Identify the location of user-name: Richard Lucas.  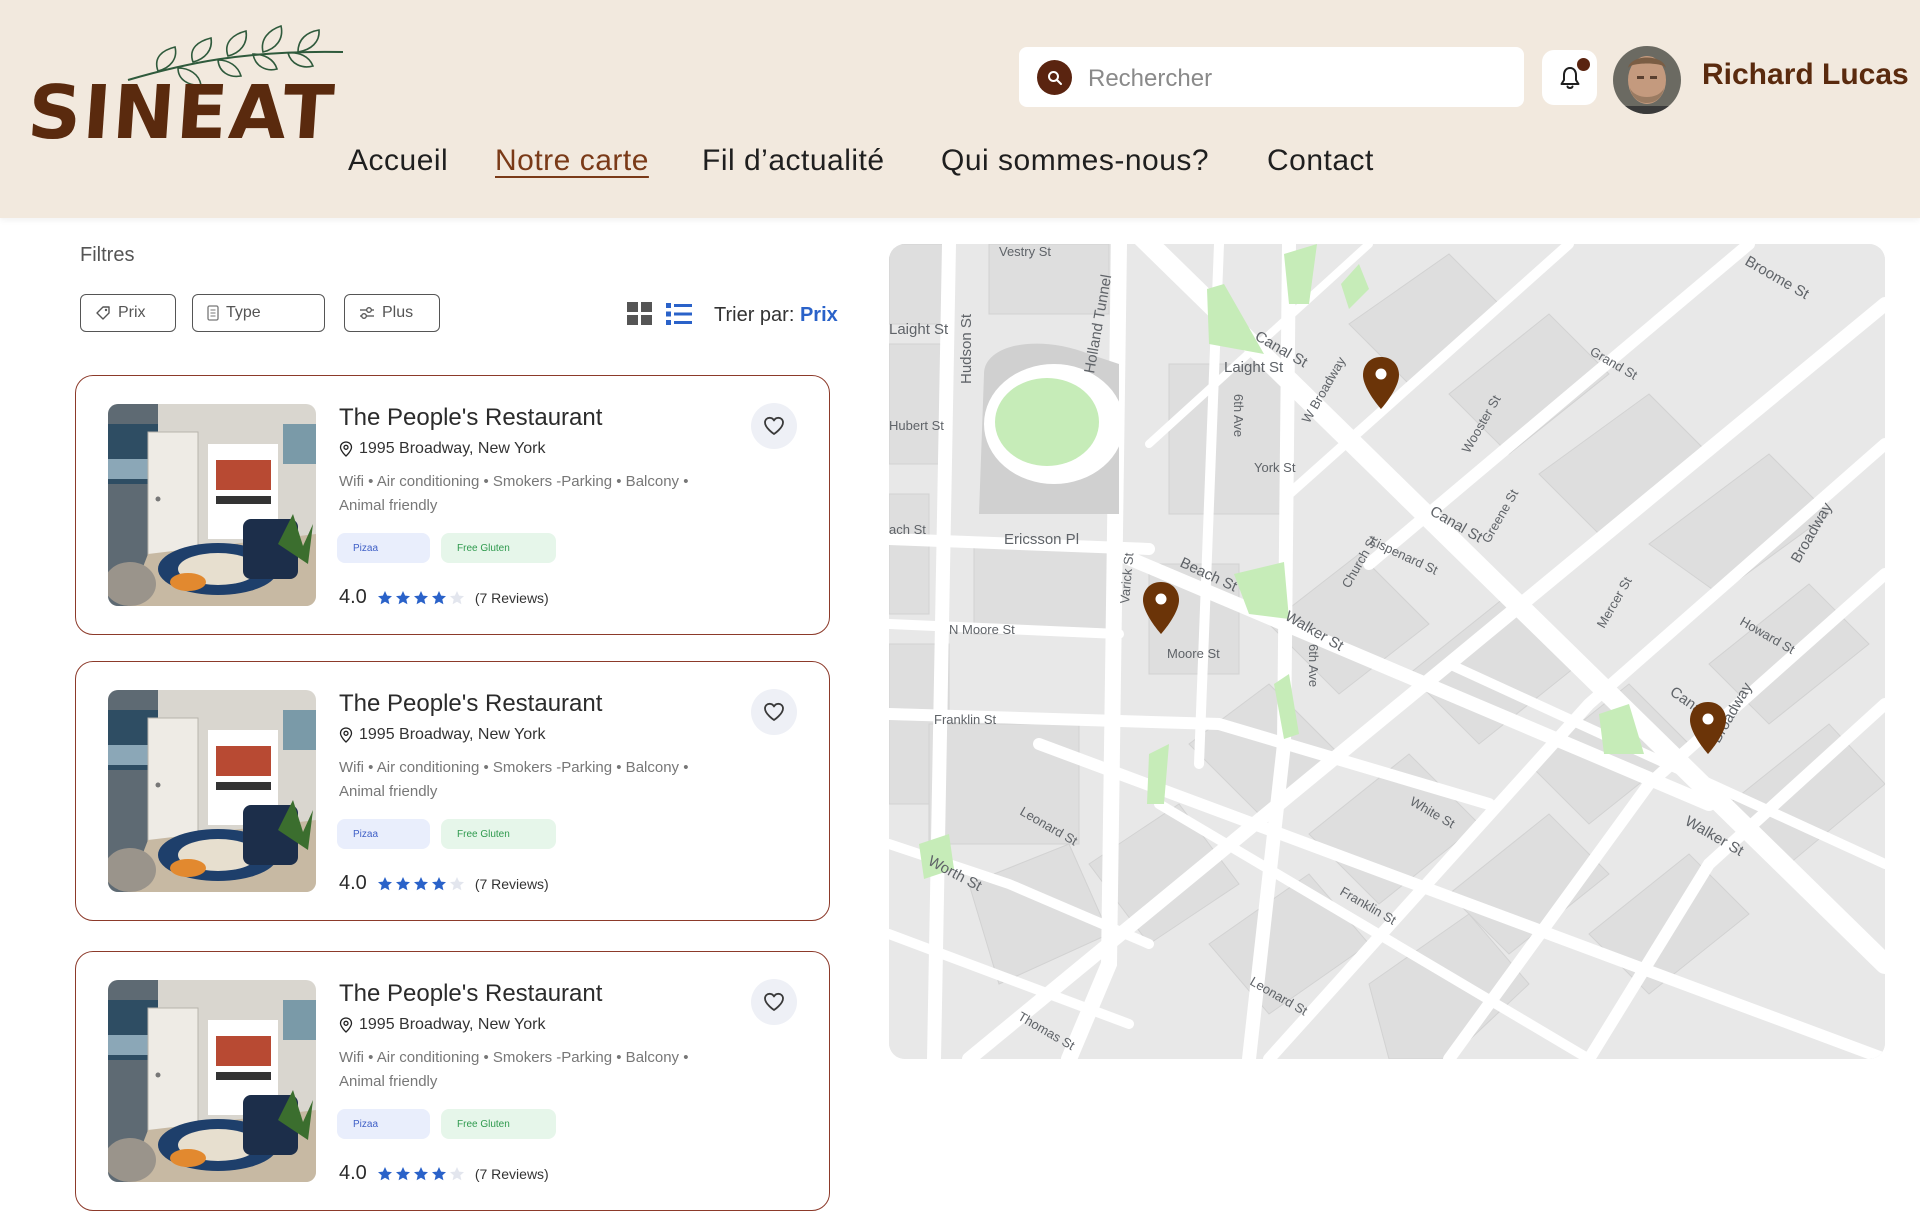
(1805, 75).